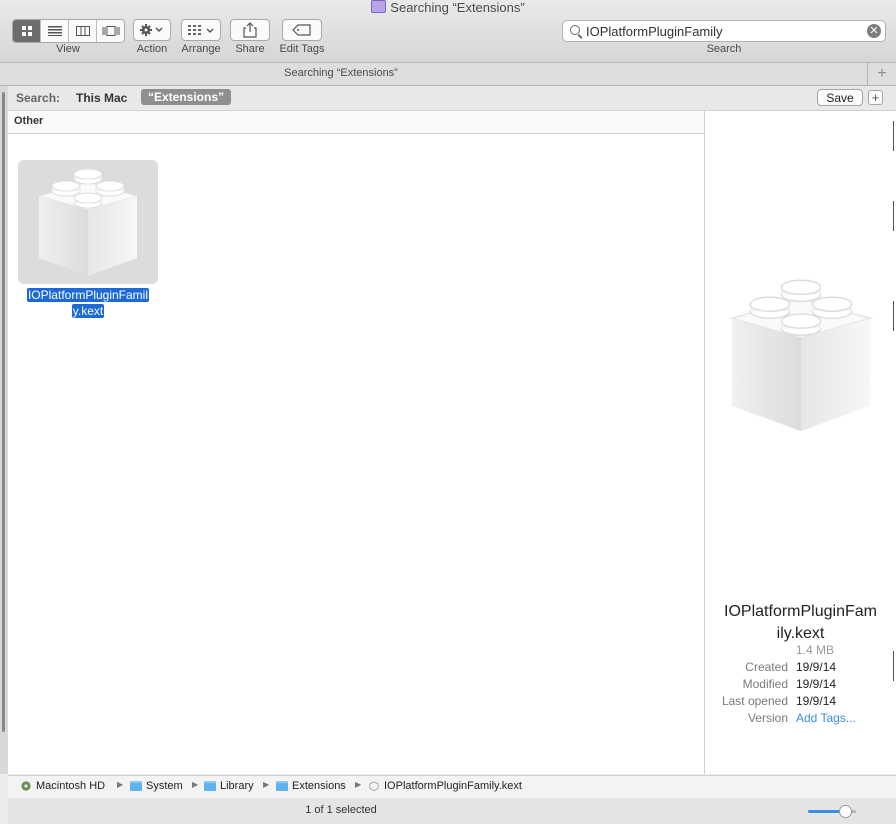  Describe the element at coordinates (840, 97) in the screenshot. I see `save-search-button: Save` at that location.